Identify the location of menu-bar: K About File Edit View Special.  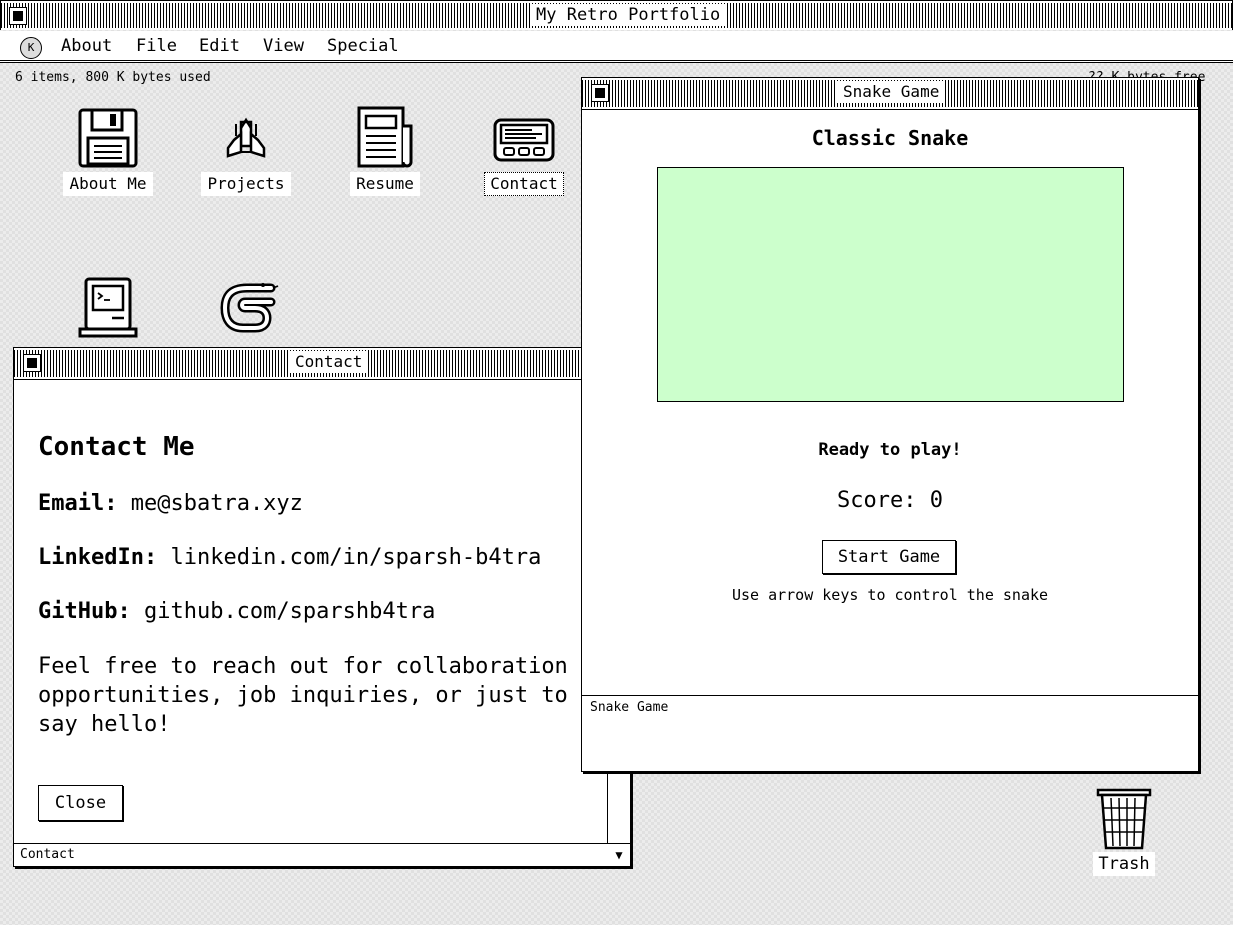
(616, 47).